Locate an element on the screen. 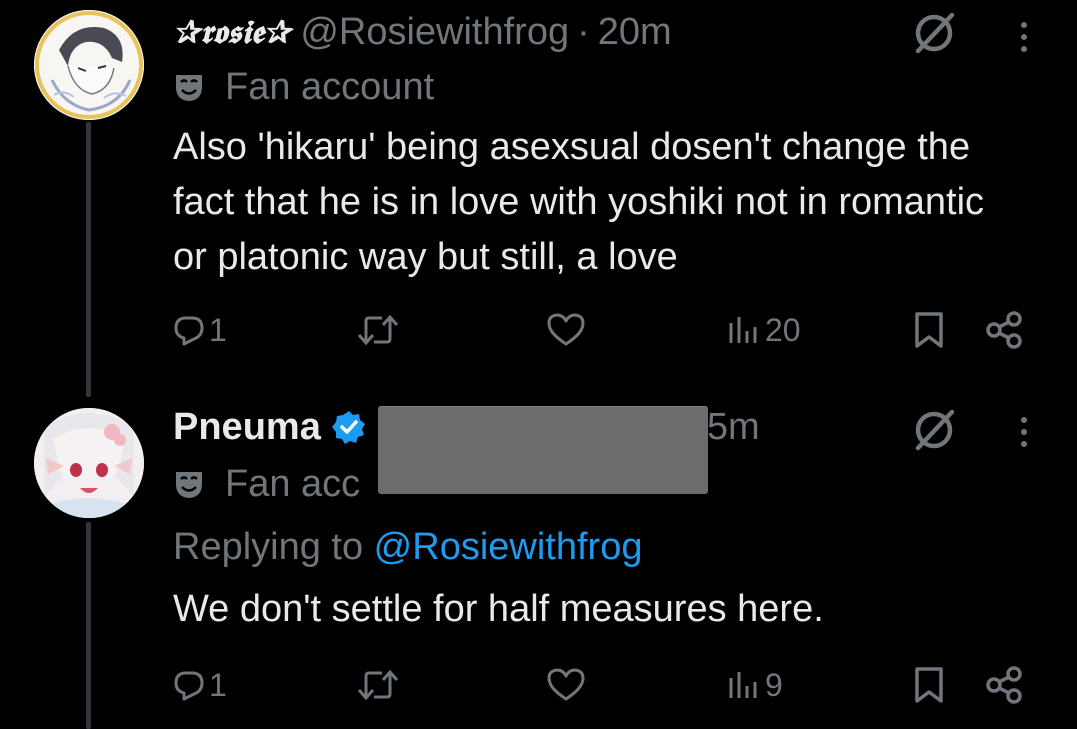 This screenshot has height=729, width=1077. avatar-pneuma is located at coordinates (89, 463).